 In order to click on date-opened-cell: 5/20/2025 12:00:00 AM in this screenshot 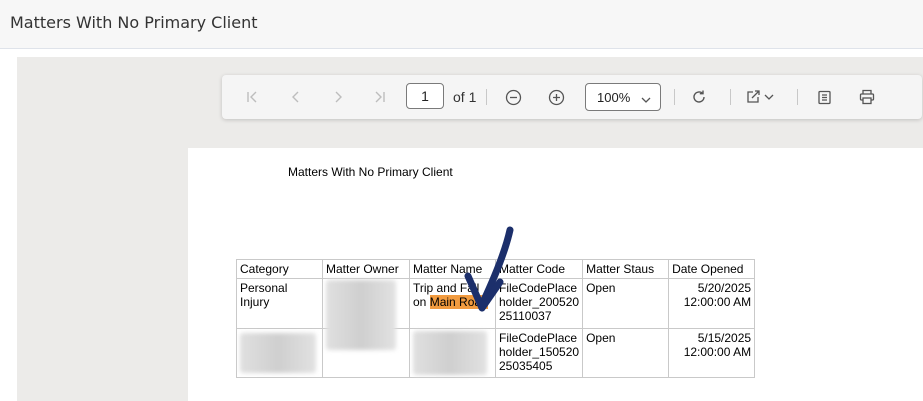, I will do `click(712, 303)`.